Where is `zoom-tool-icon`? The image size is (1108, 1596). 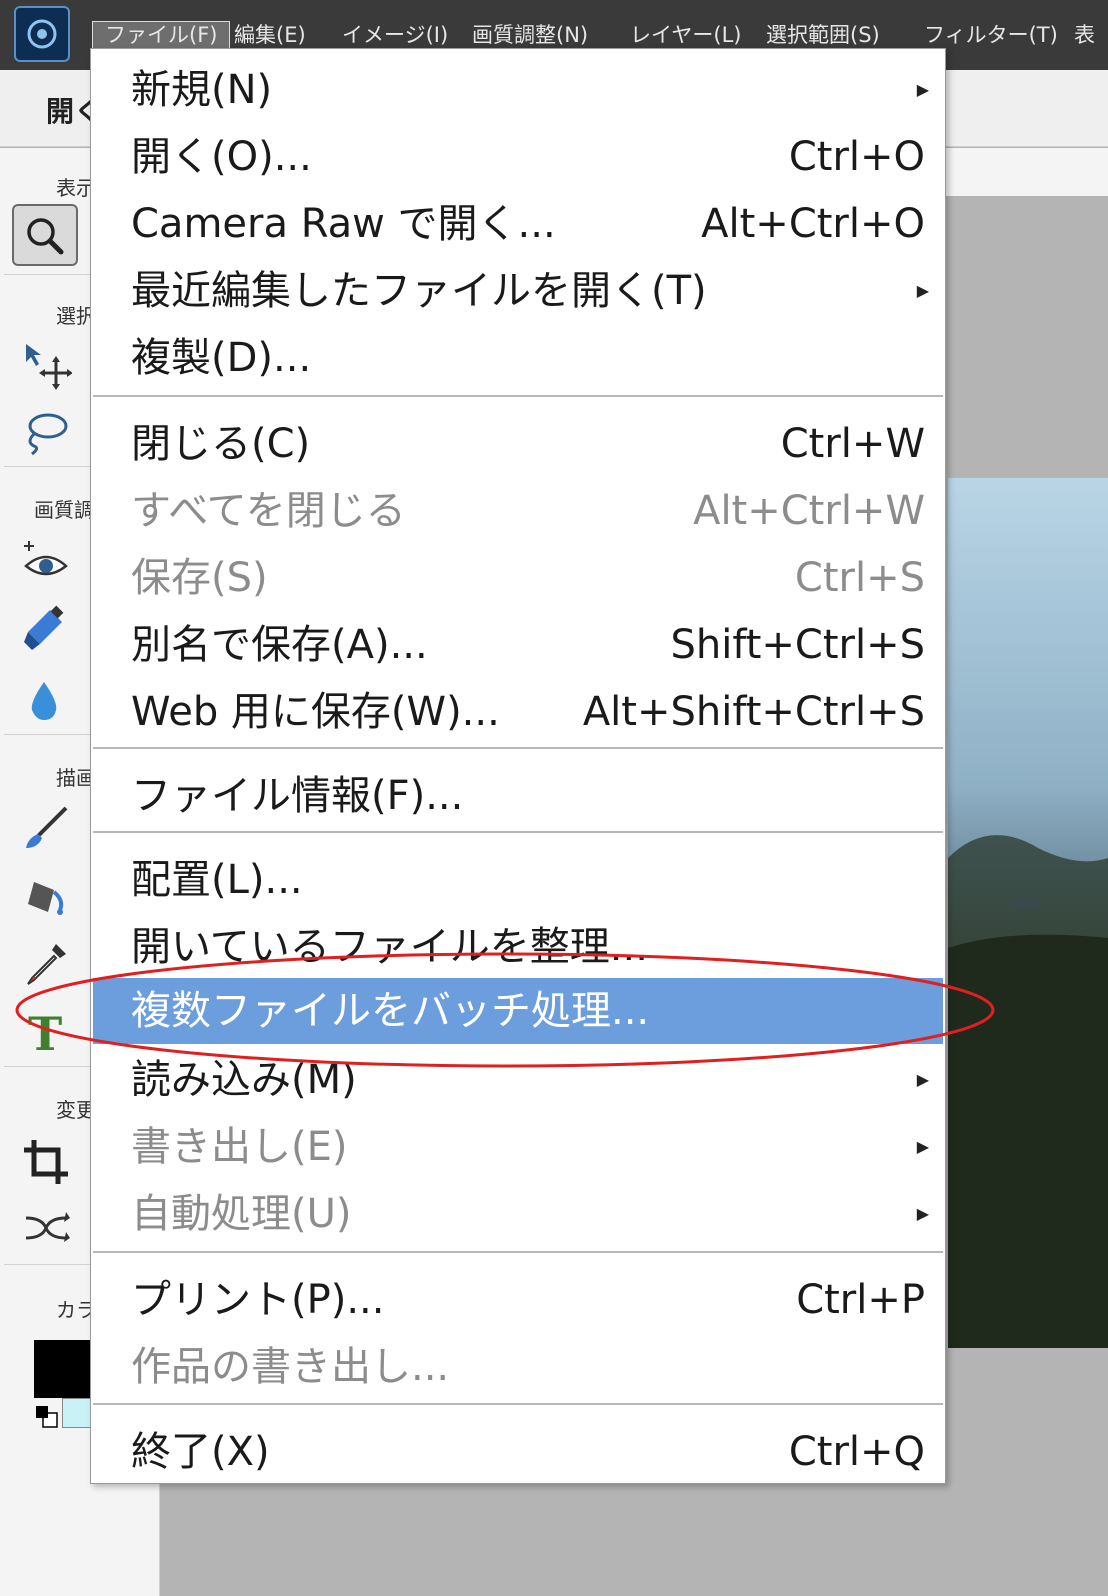
zoom-tool-icon is located at coordinates (45, 235).